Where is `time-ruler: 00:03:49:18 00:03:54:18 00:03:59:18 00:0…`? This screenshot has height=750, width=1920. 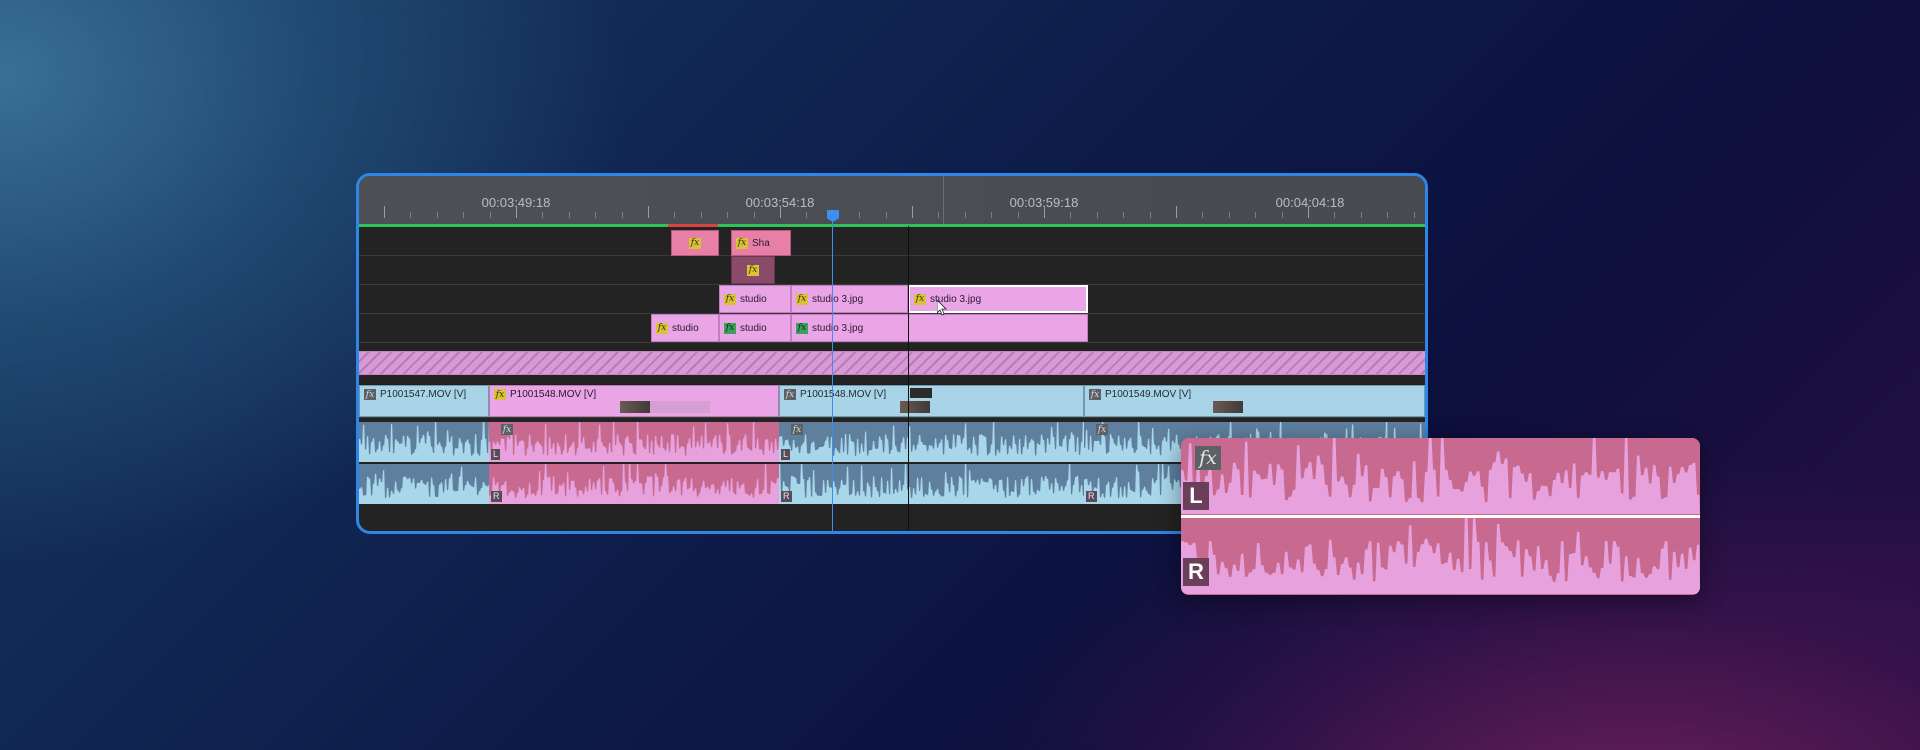
time-ruler: 00:03:49:18 00:03:54:18 00:03:59:18 00:0… is located at coordinates (892, 201).